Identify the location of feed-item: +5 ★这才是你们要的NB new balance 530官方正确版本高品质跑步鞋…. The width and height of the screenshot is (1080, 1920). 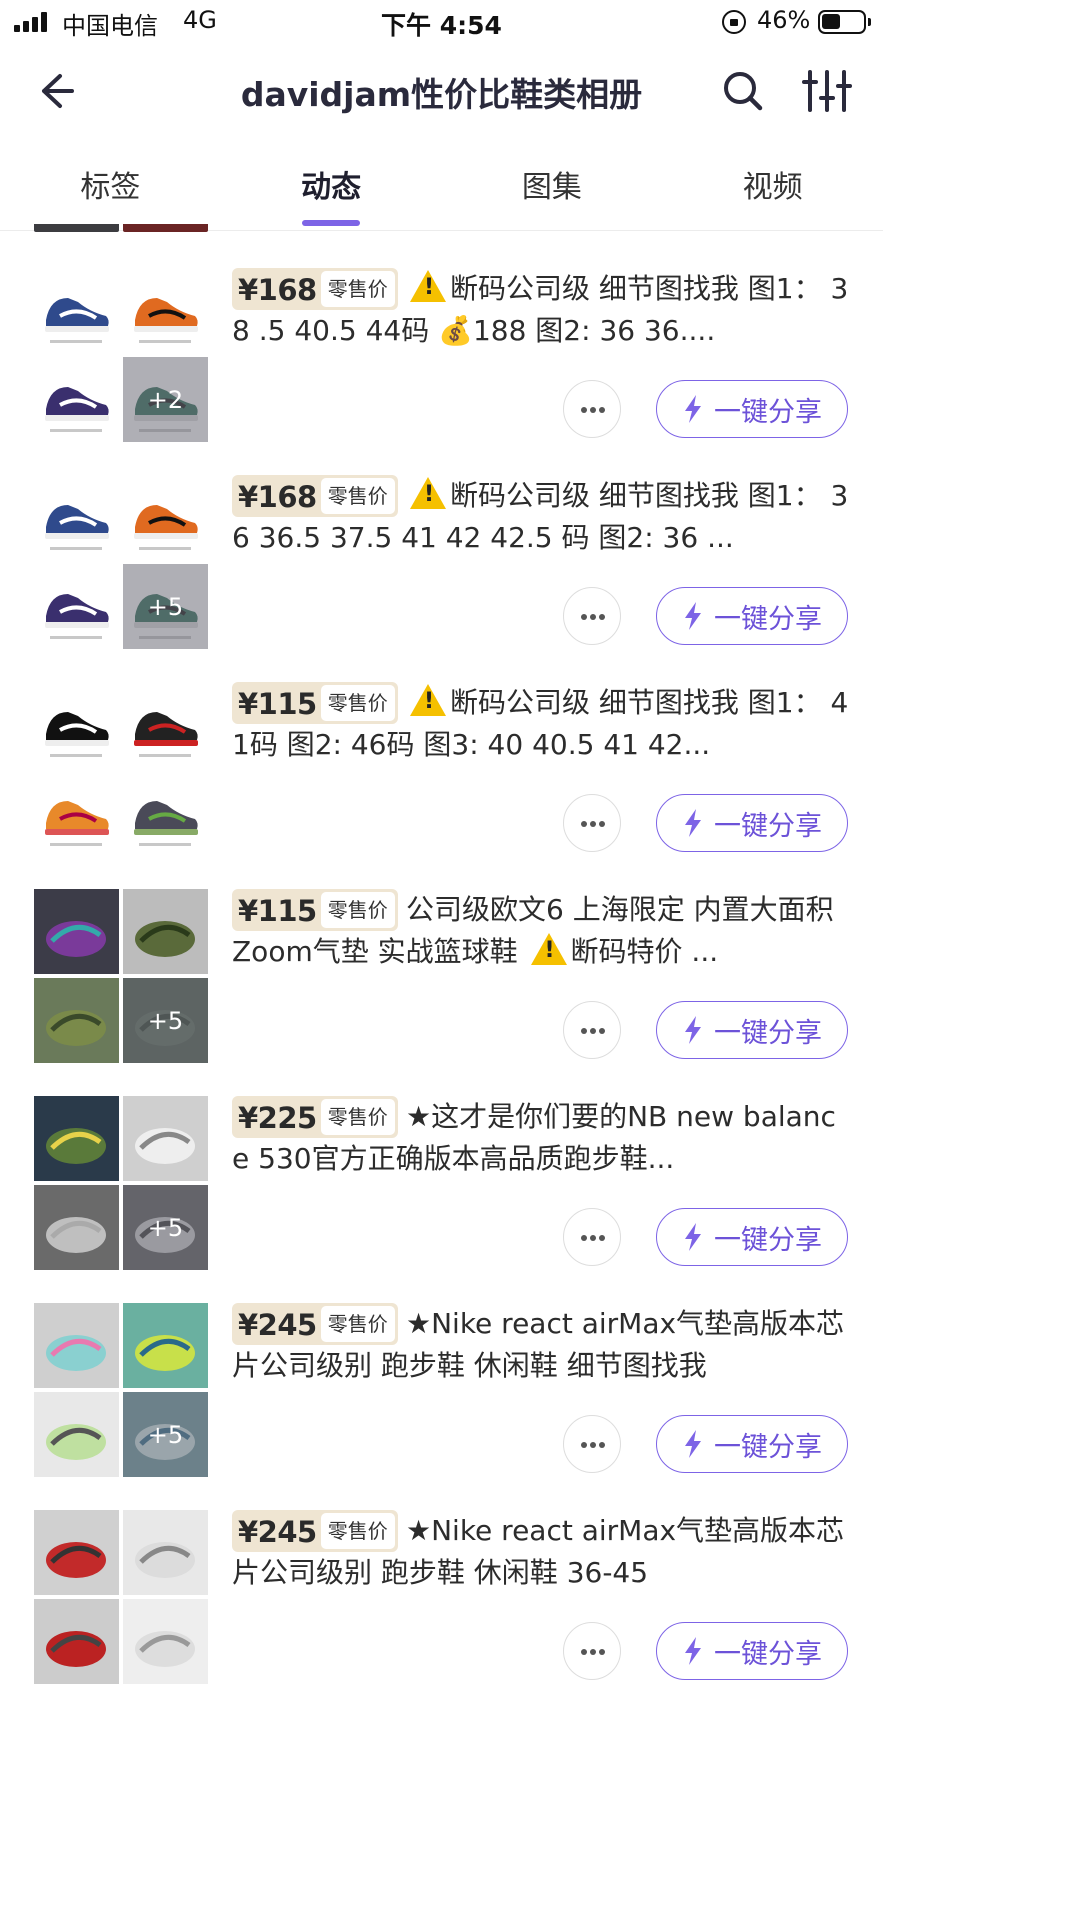
(441, 1196).